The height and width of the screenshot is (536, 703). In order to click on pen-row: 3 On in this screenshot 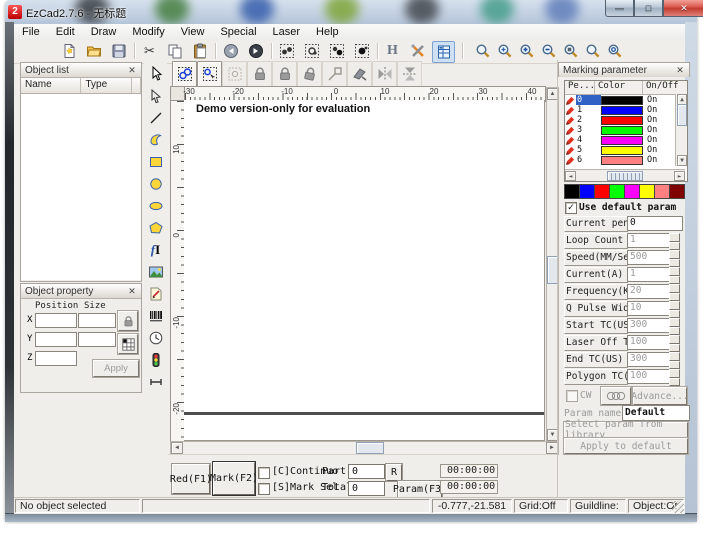, I will do `click(626, 130)`.